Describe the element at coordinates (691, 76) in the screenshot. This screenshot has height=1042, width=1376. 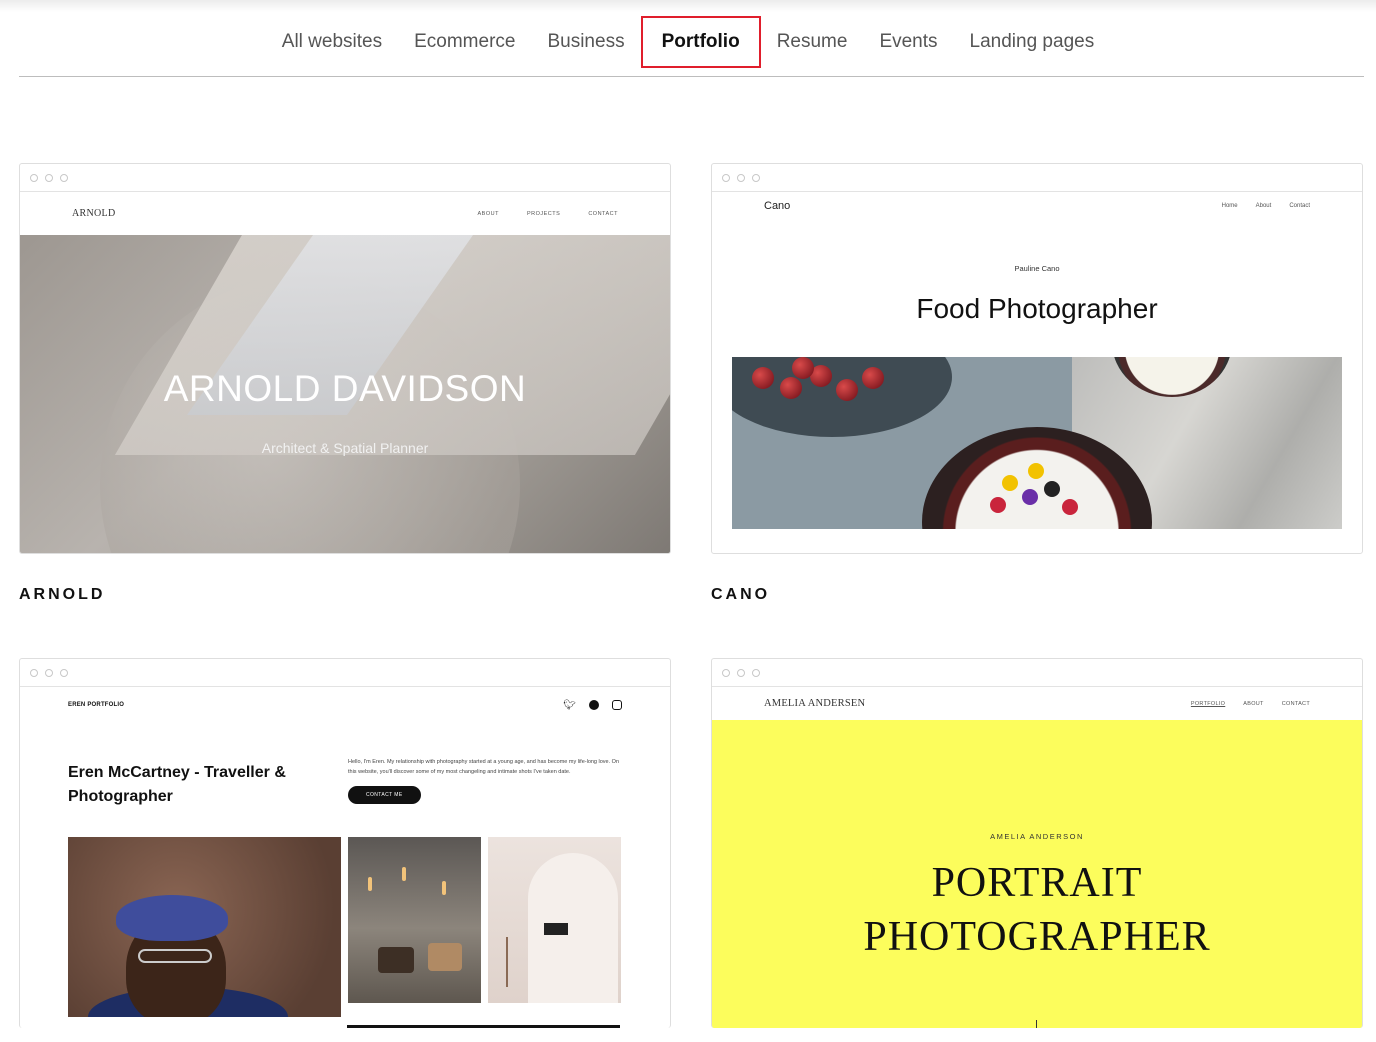
I see `tabs-divider` at that location.